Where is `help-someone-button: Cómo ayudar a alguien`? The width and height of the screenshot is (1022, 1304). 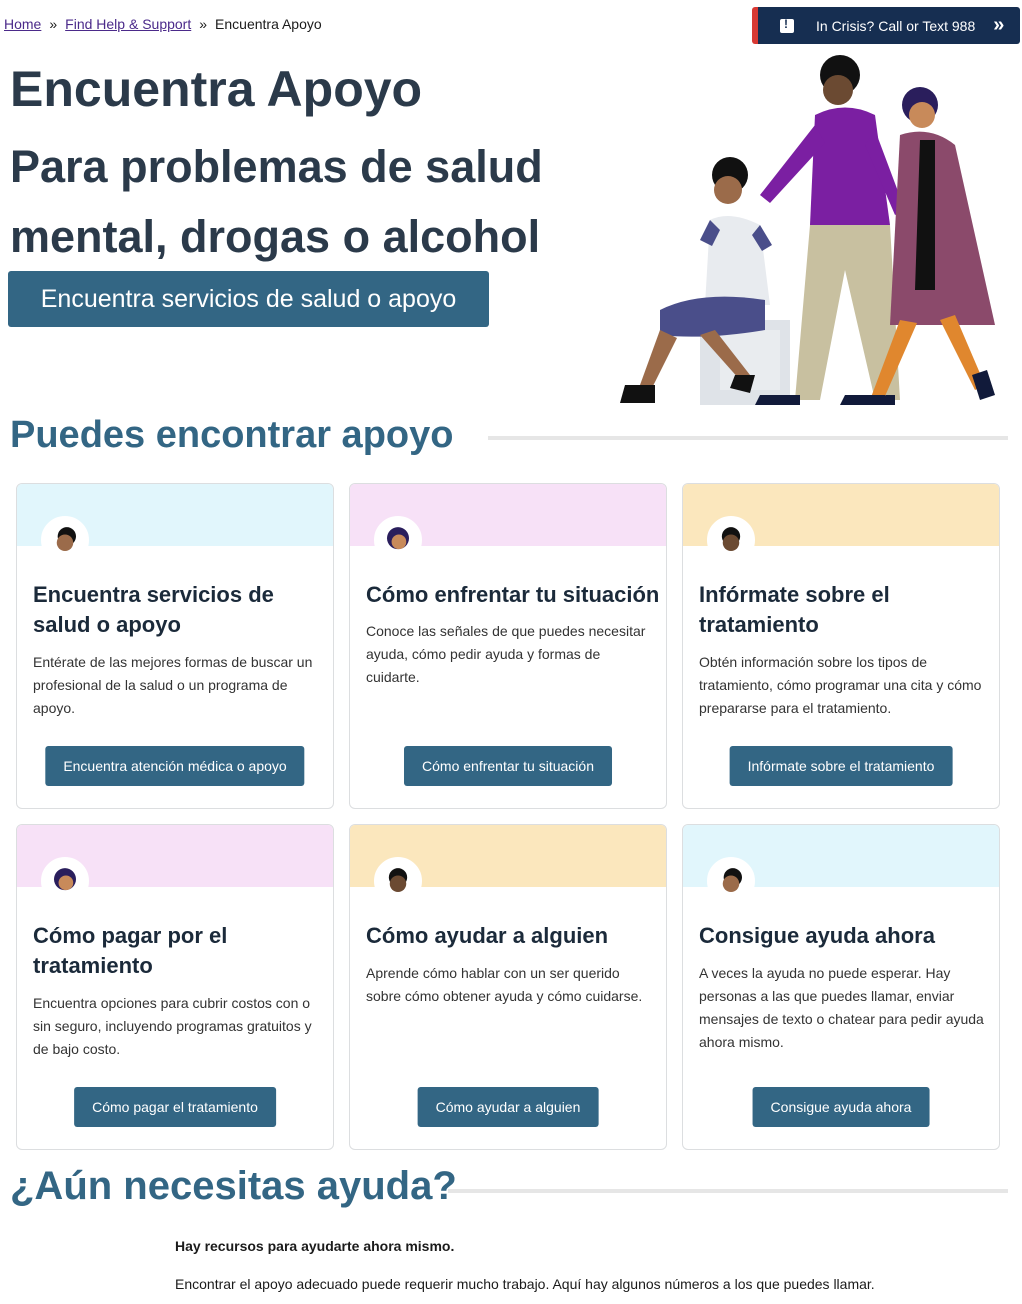
help-someone-button: Cómo ayudar a alguien is located at coordinates (508, 1107).